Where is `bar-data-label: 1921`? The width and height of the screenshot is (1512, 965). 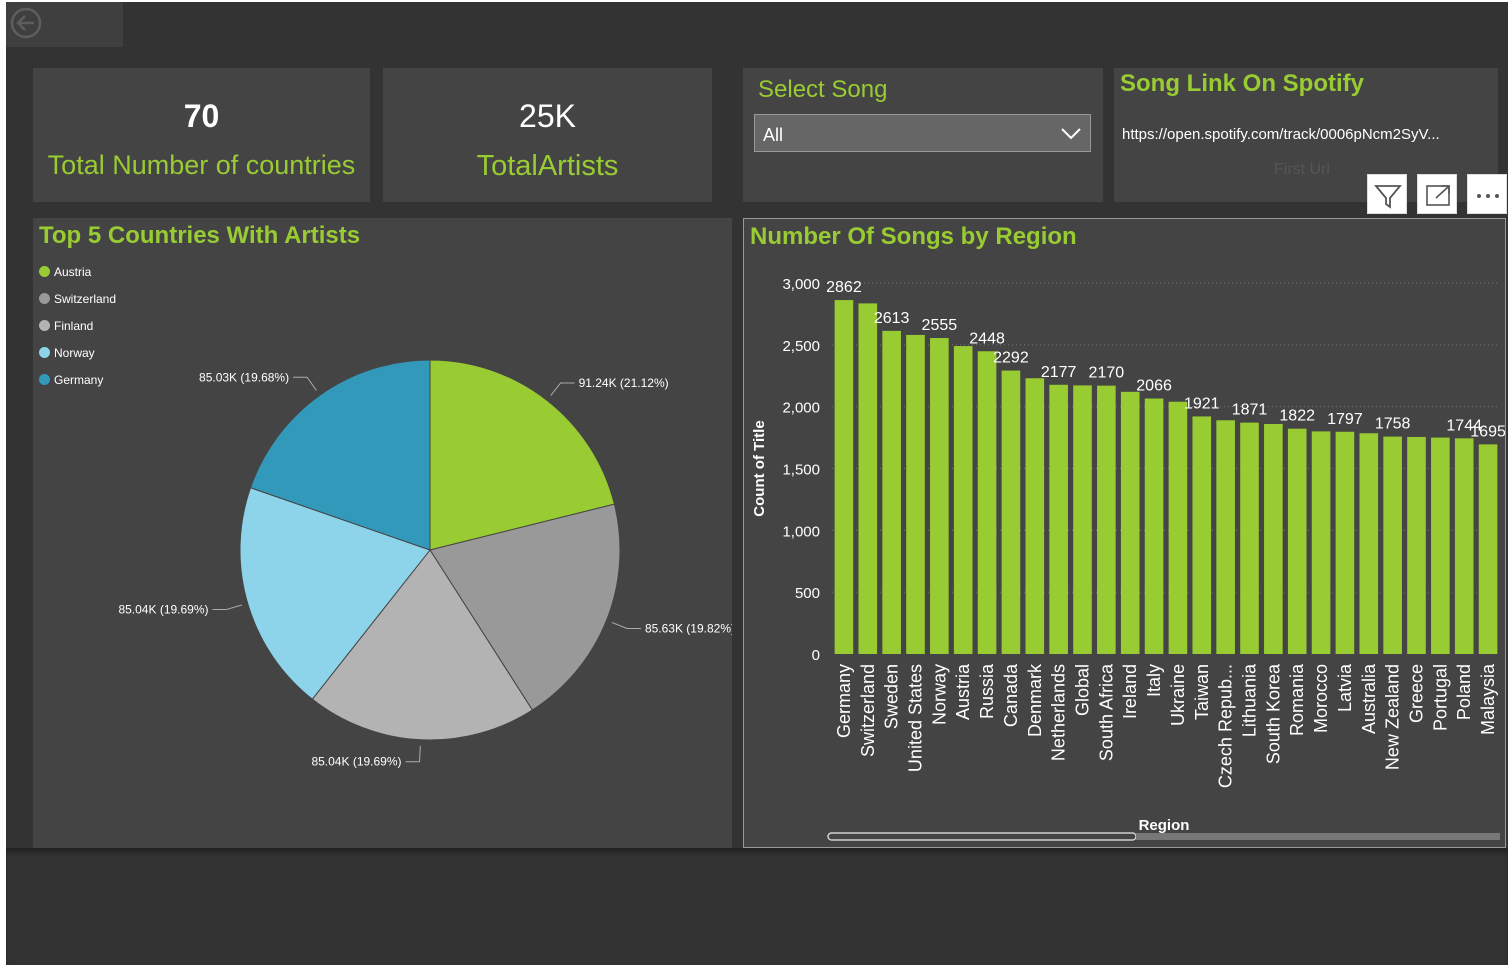 bar-data-label: 1921 is located at coordinates (1202, 403).